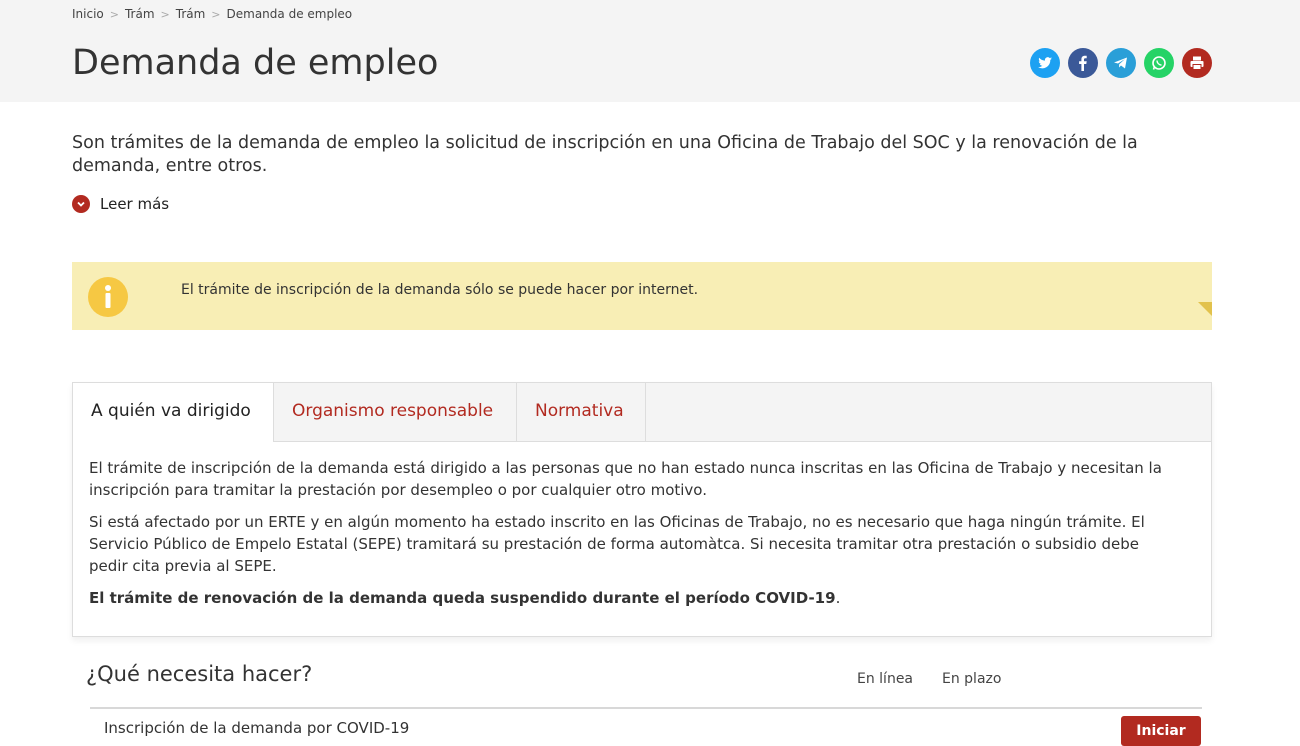 The image size is (1300, 746). I want to click on twitter-icon, so click(1045, 63).